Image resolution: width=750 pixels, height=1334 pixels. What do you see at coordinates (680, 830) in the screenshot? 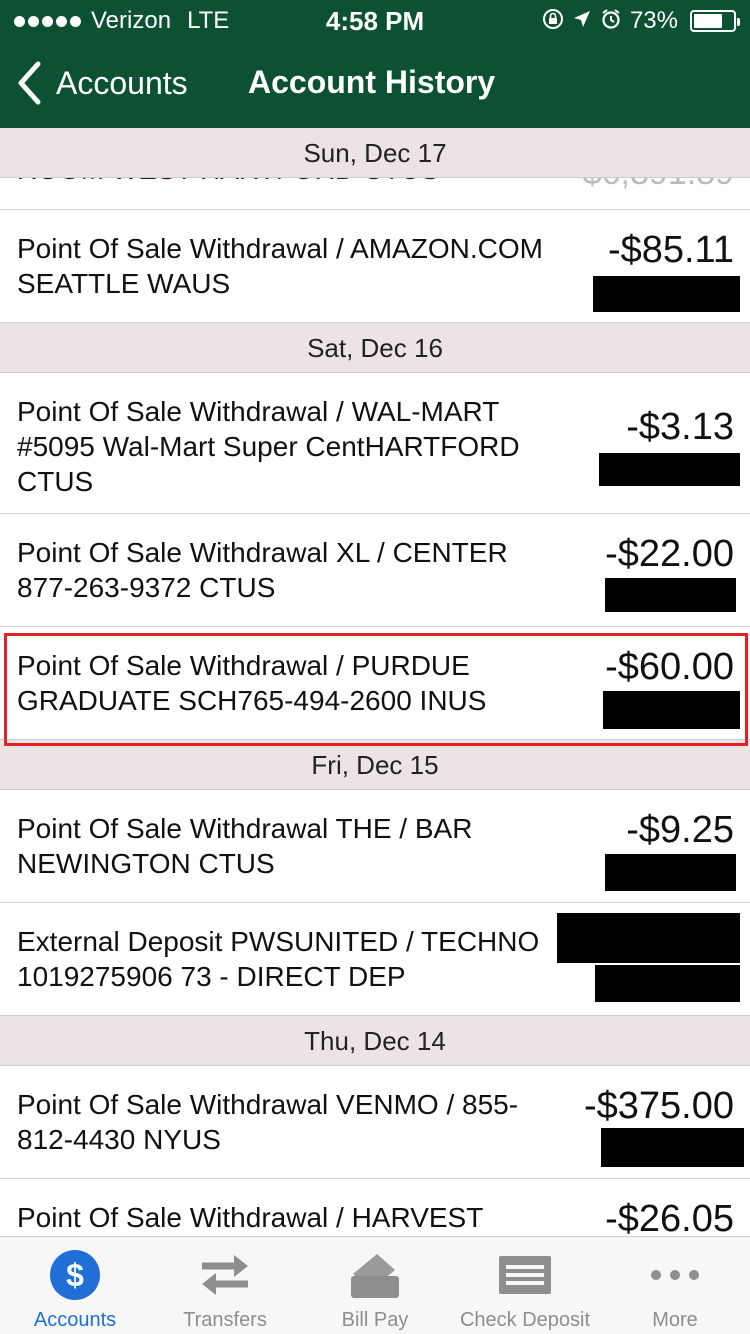
I see `transaction-amount: -$9.25` at bounding box center [680, 830].